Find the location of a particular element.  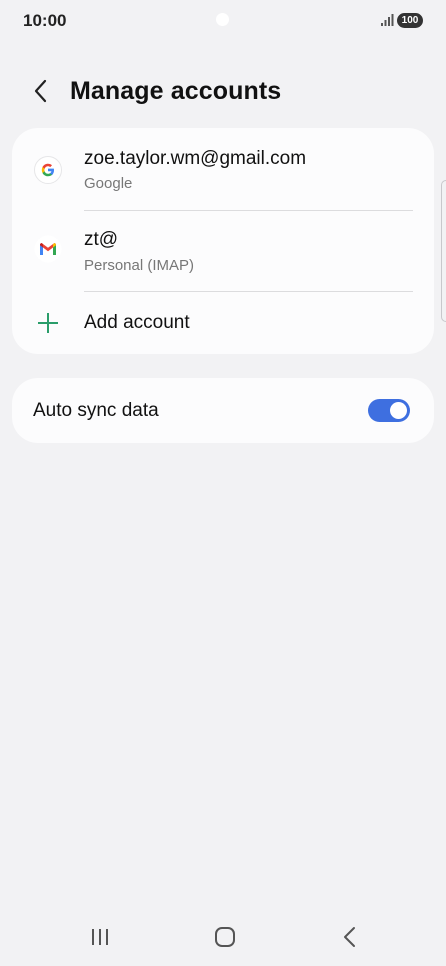

camera-dot is located at coordinates (222, 19).